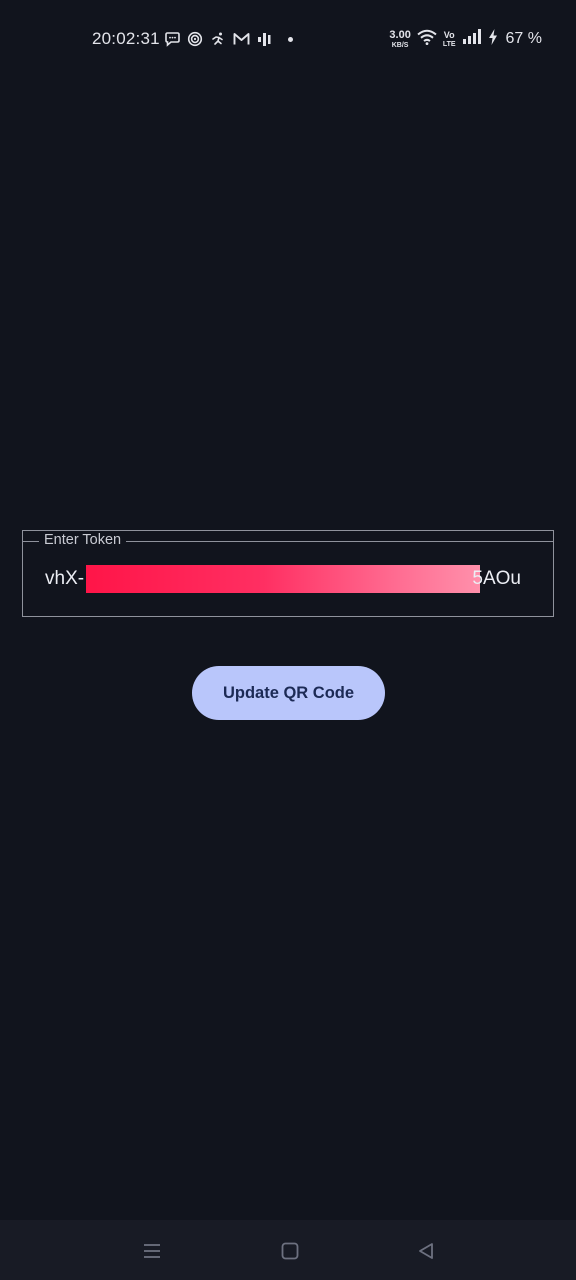  What do you see at coordinates (449, 44) in the screenshot?
I see `volte-bottom-text: LTE` at bounding box center [449, 44].